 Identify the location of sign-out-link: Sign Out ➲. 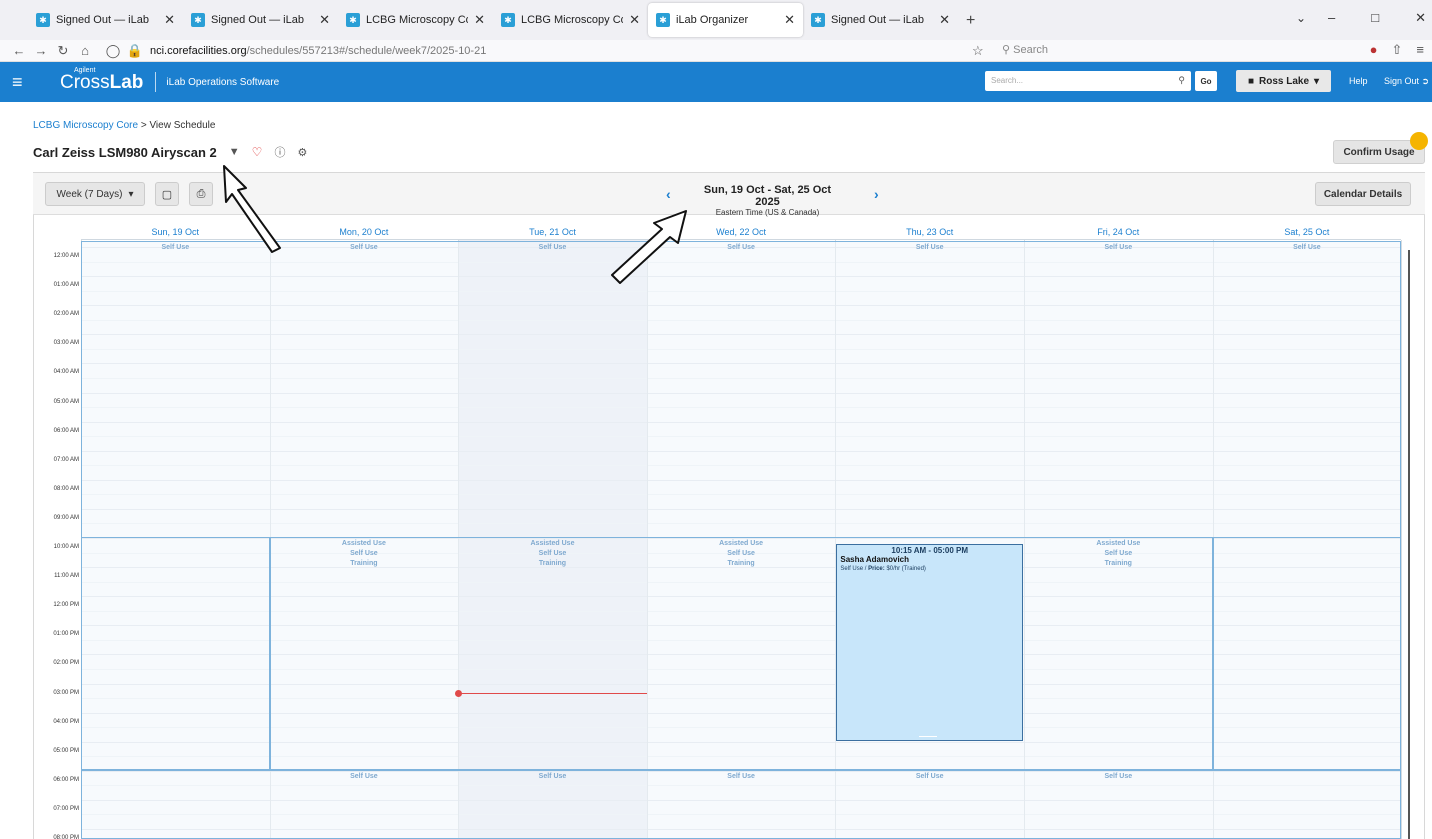
(1406, 81).